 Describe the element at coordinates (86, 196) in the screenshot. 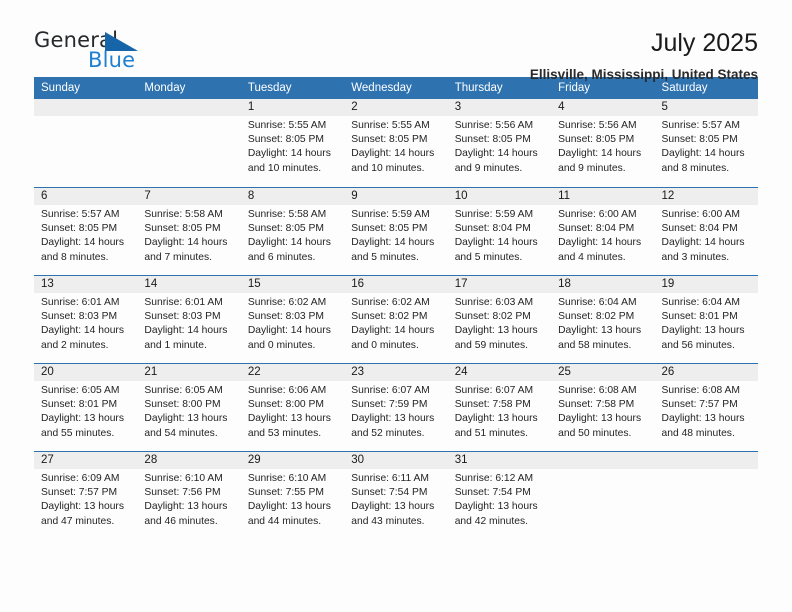

I see `day-number-band: 6` at that location.